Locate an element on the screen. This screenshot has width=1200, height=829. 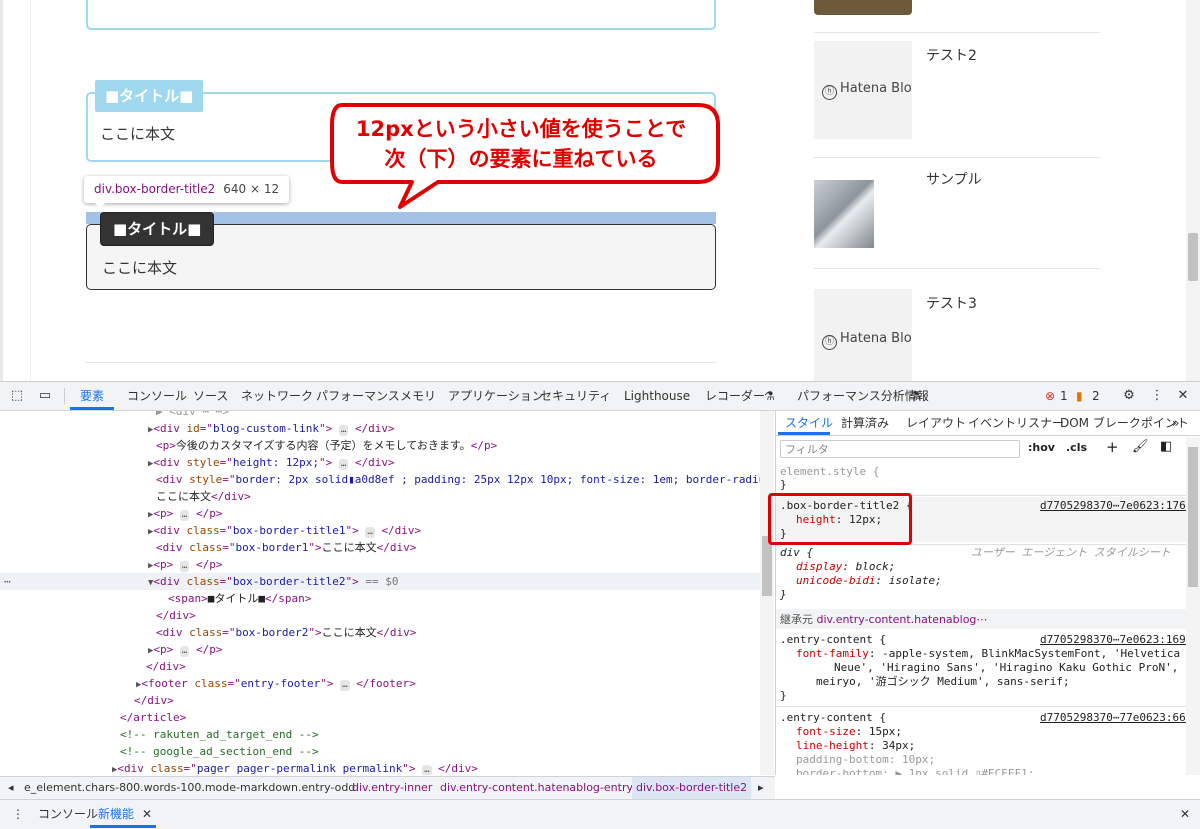
dom-node-line: <p>今後のカスタマイズする内容（予定）をメモしておきます。</p> is located at coordinates (326, 445).